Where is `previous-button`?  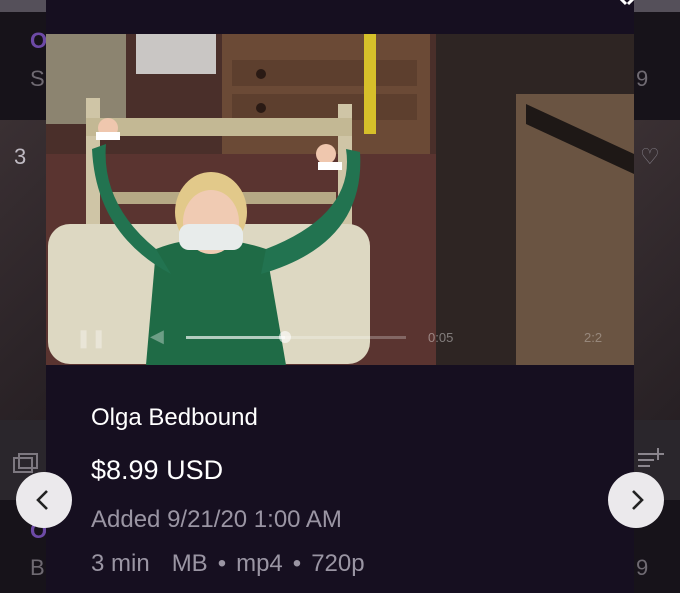 previous-button is located at coordinates (44, 500).